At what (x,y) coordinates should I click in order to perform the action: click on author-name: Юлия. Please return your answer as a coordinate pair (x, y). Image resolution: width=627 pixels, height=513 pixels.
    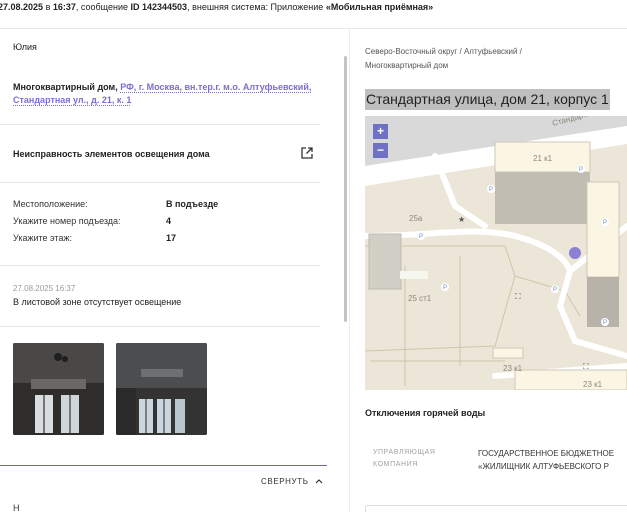
    Looking at the image, I should click on (25, 47).